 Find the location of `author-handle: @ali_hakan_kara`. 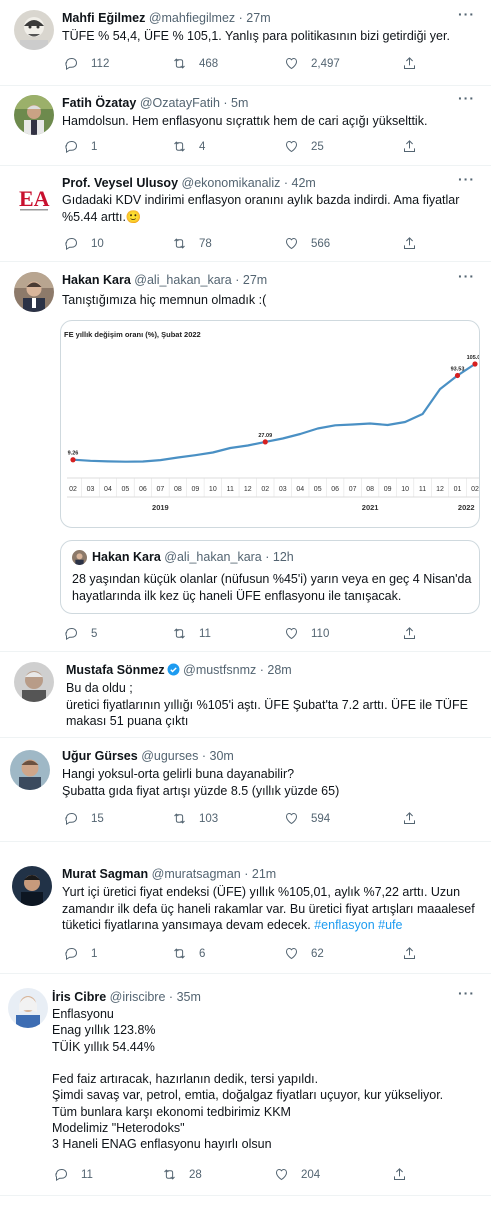

author-handle: @ali_hakan_kara is located at coordinates (182, 280).